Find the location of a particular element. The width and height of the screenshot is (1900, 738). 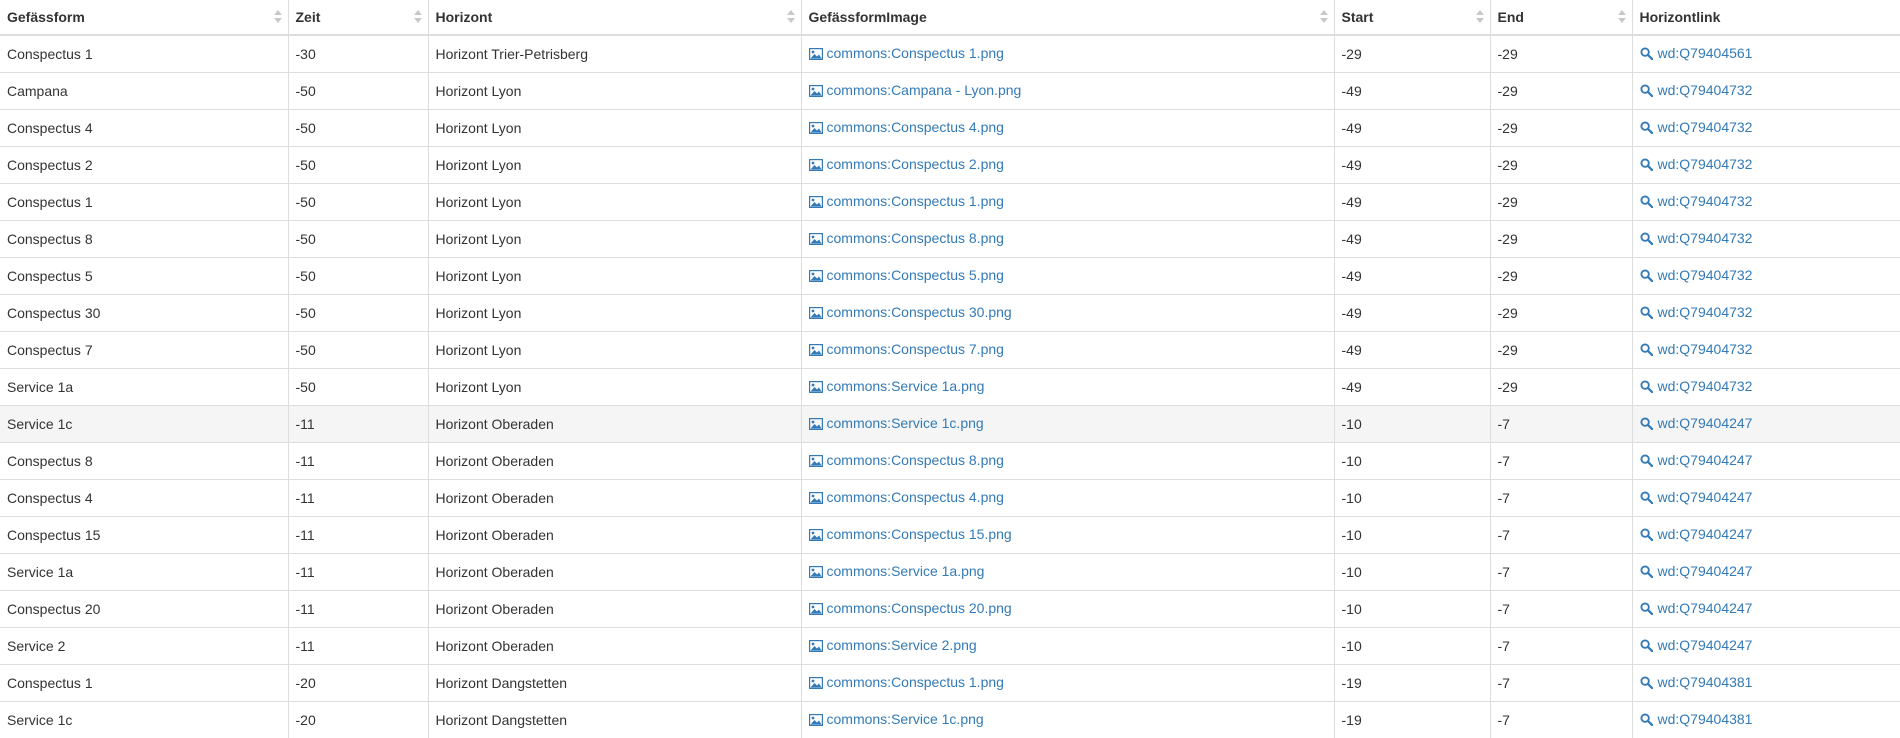

column-header-horizontlink: Horizontlink is located at coordinates (1766, 17).